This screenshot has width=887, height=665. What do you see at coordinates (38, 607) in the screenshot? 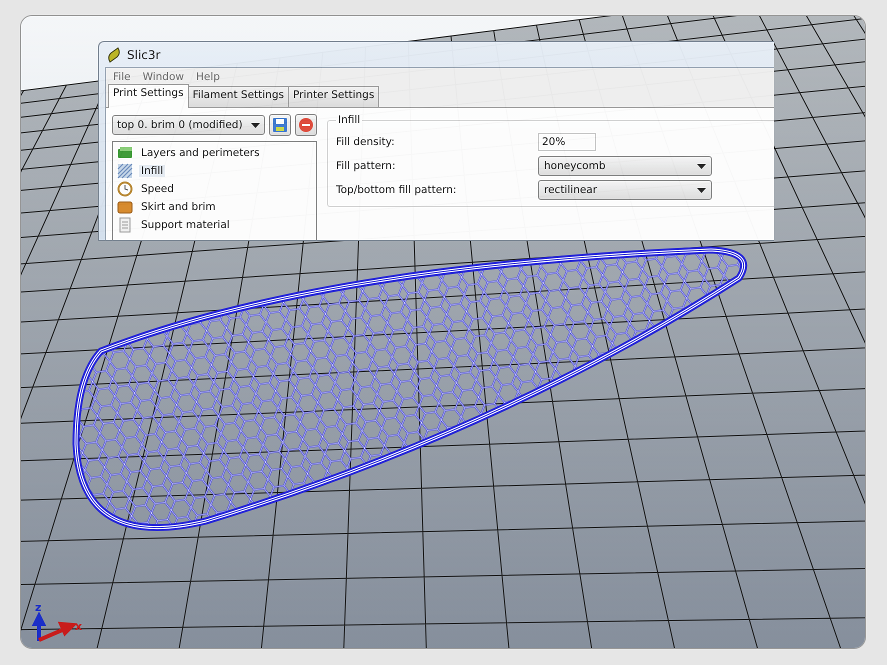
I see `z-axis-label: z` at bounding box center [38, 607].